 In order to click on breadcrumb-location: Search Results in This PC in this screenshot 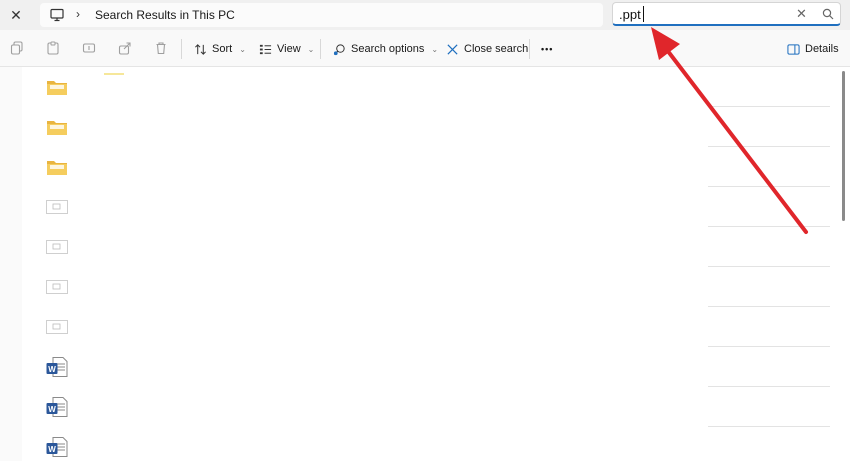, I will do `click(165, 15)`.